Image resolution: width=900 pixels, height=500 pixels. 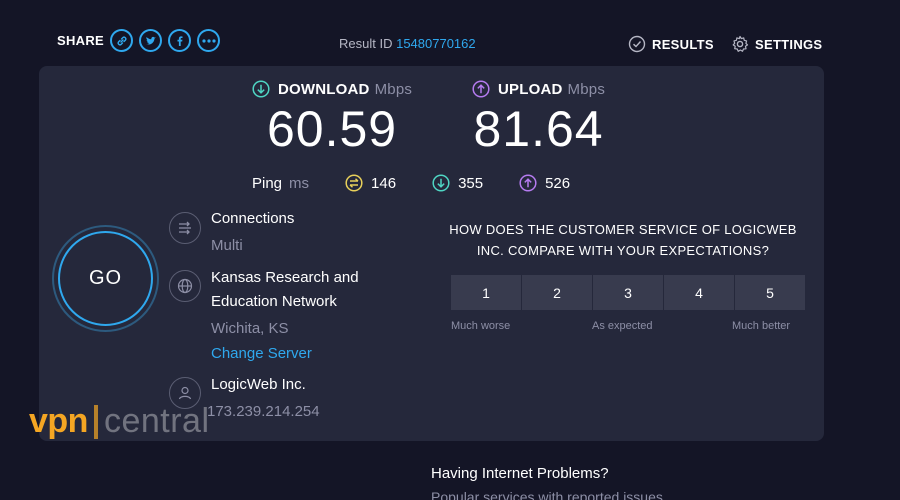 What do you see at coordinates (528, 183) in the screenshot?
I see `ping-upload-icon` at bounding box center [528, 183].